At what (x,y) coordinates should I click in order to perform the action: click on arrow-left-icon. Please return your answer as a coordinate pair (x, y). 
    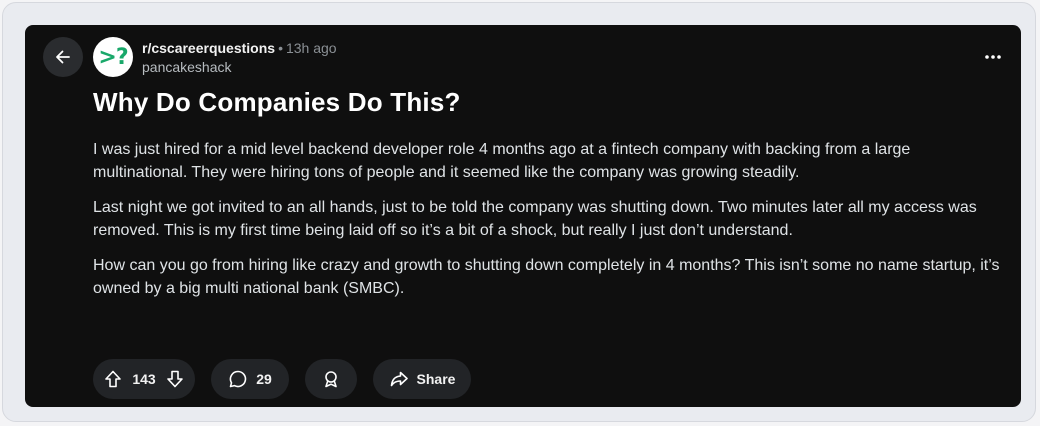
    Looking at the image, I should click on (63, 57).